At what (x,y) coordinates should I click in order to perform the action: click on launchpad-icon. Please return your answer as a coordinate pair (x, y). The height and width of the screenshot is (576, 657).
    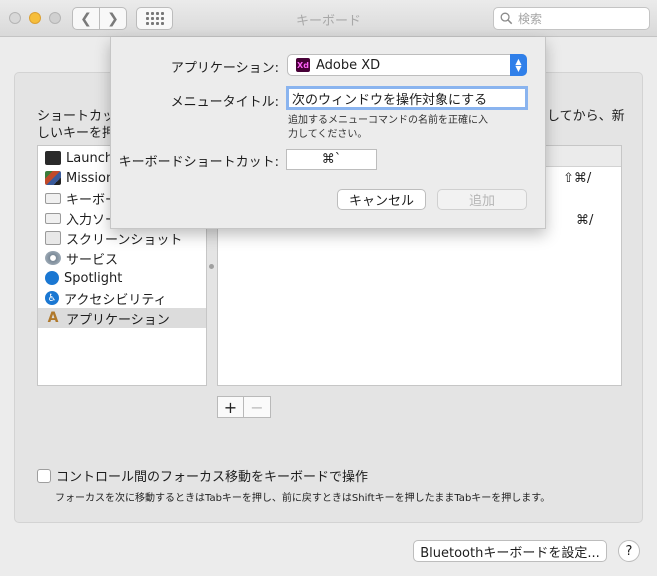
    Looking at the image, I should click on (53, 158).